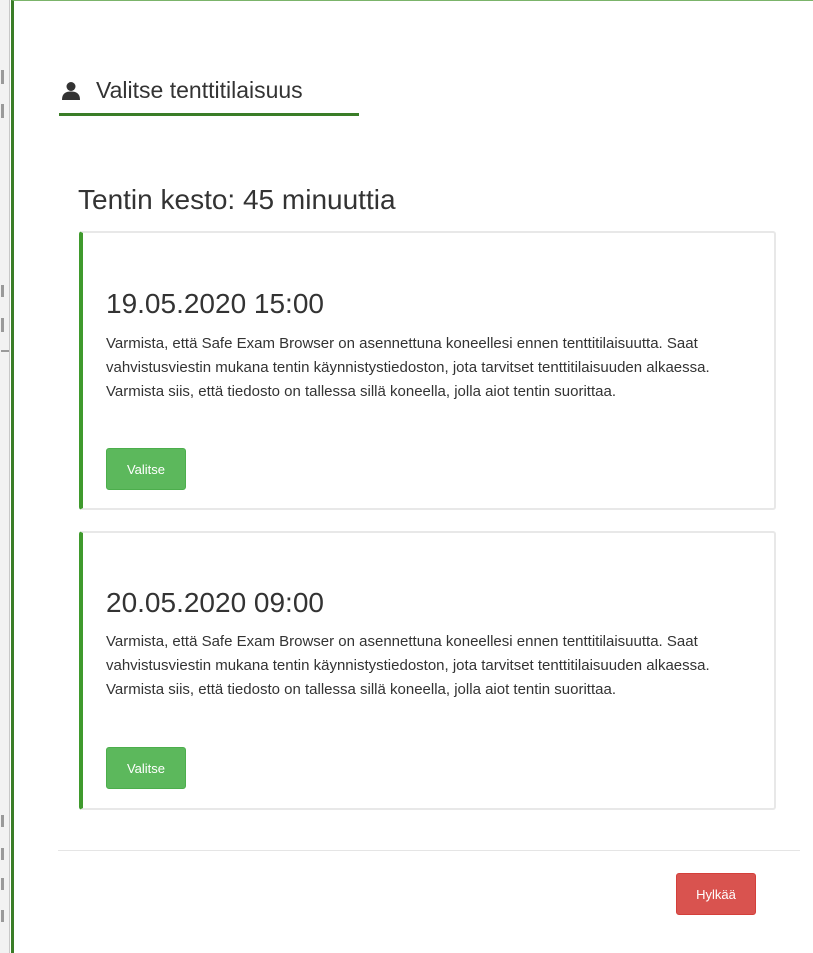 This screenshot has width=813, height=953. What do you see at coordinates (716, 894) in the screenshot?
I see `cancel-button: Hylkää` at bounding box center [716, 894].